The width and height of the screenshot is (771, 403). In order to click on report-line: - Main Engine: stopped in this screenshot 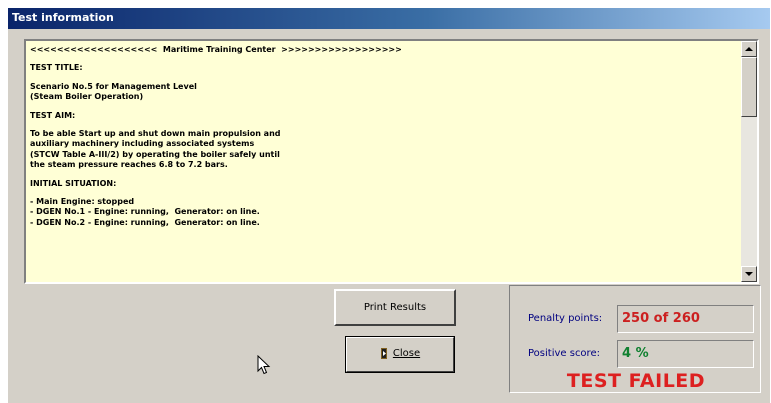, I will do `click(82, 202)`.